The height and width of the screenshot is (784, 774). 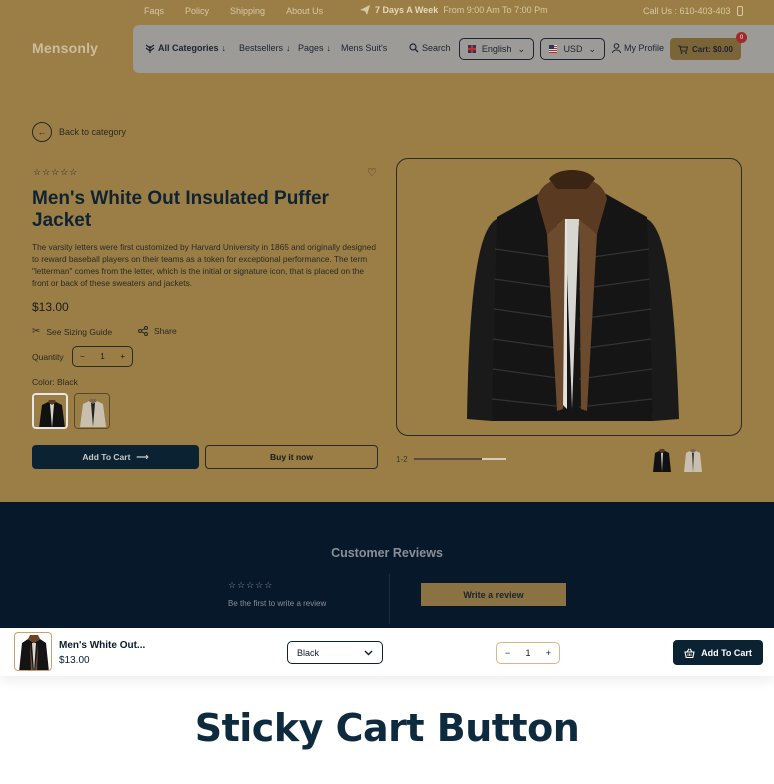 I want to click on sticky-add-to-cart-button: Add To Cart, so click(x=718, y=652).